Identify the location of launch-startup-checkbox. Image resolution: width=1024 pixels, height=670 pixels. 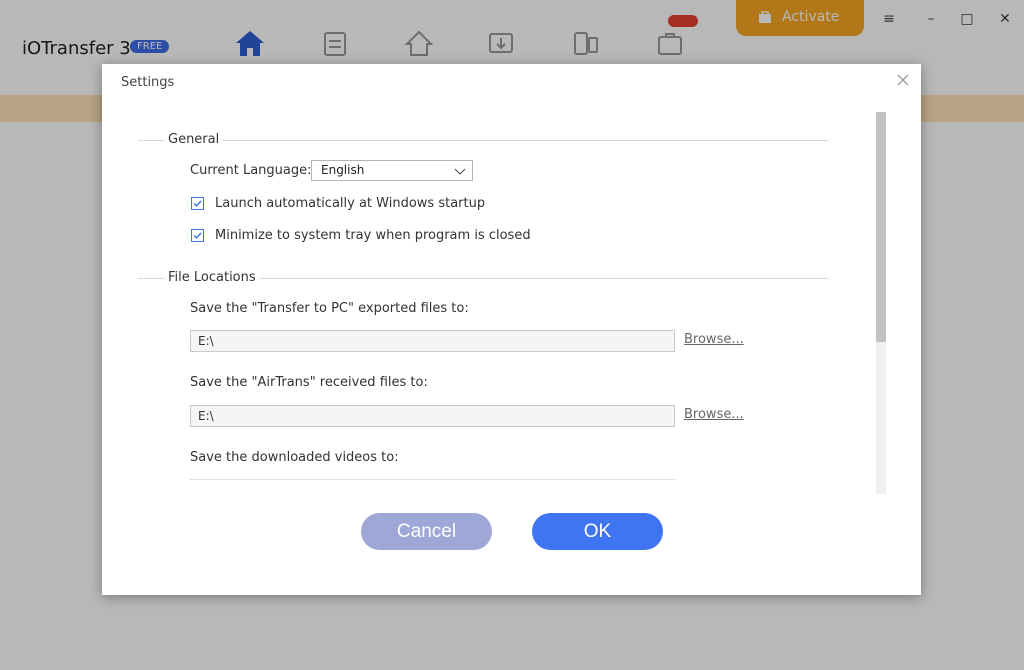
(197, 203).